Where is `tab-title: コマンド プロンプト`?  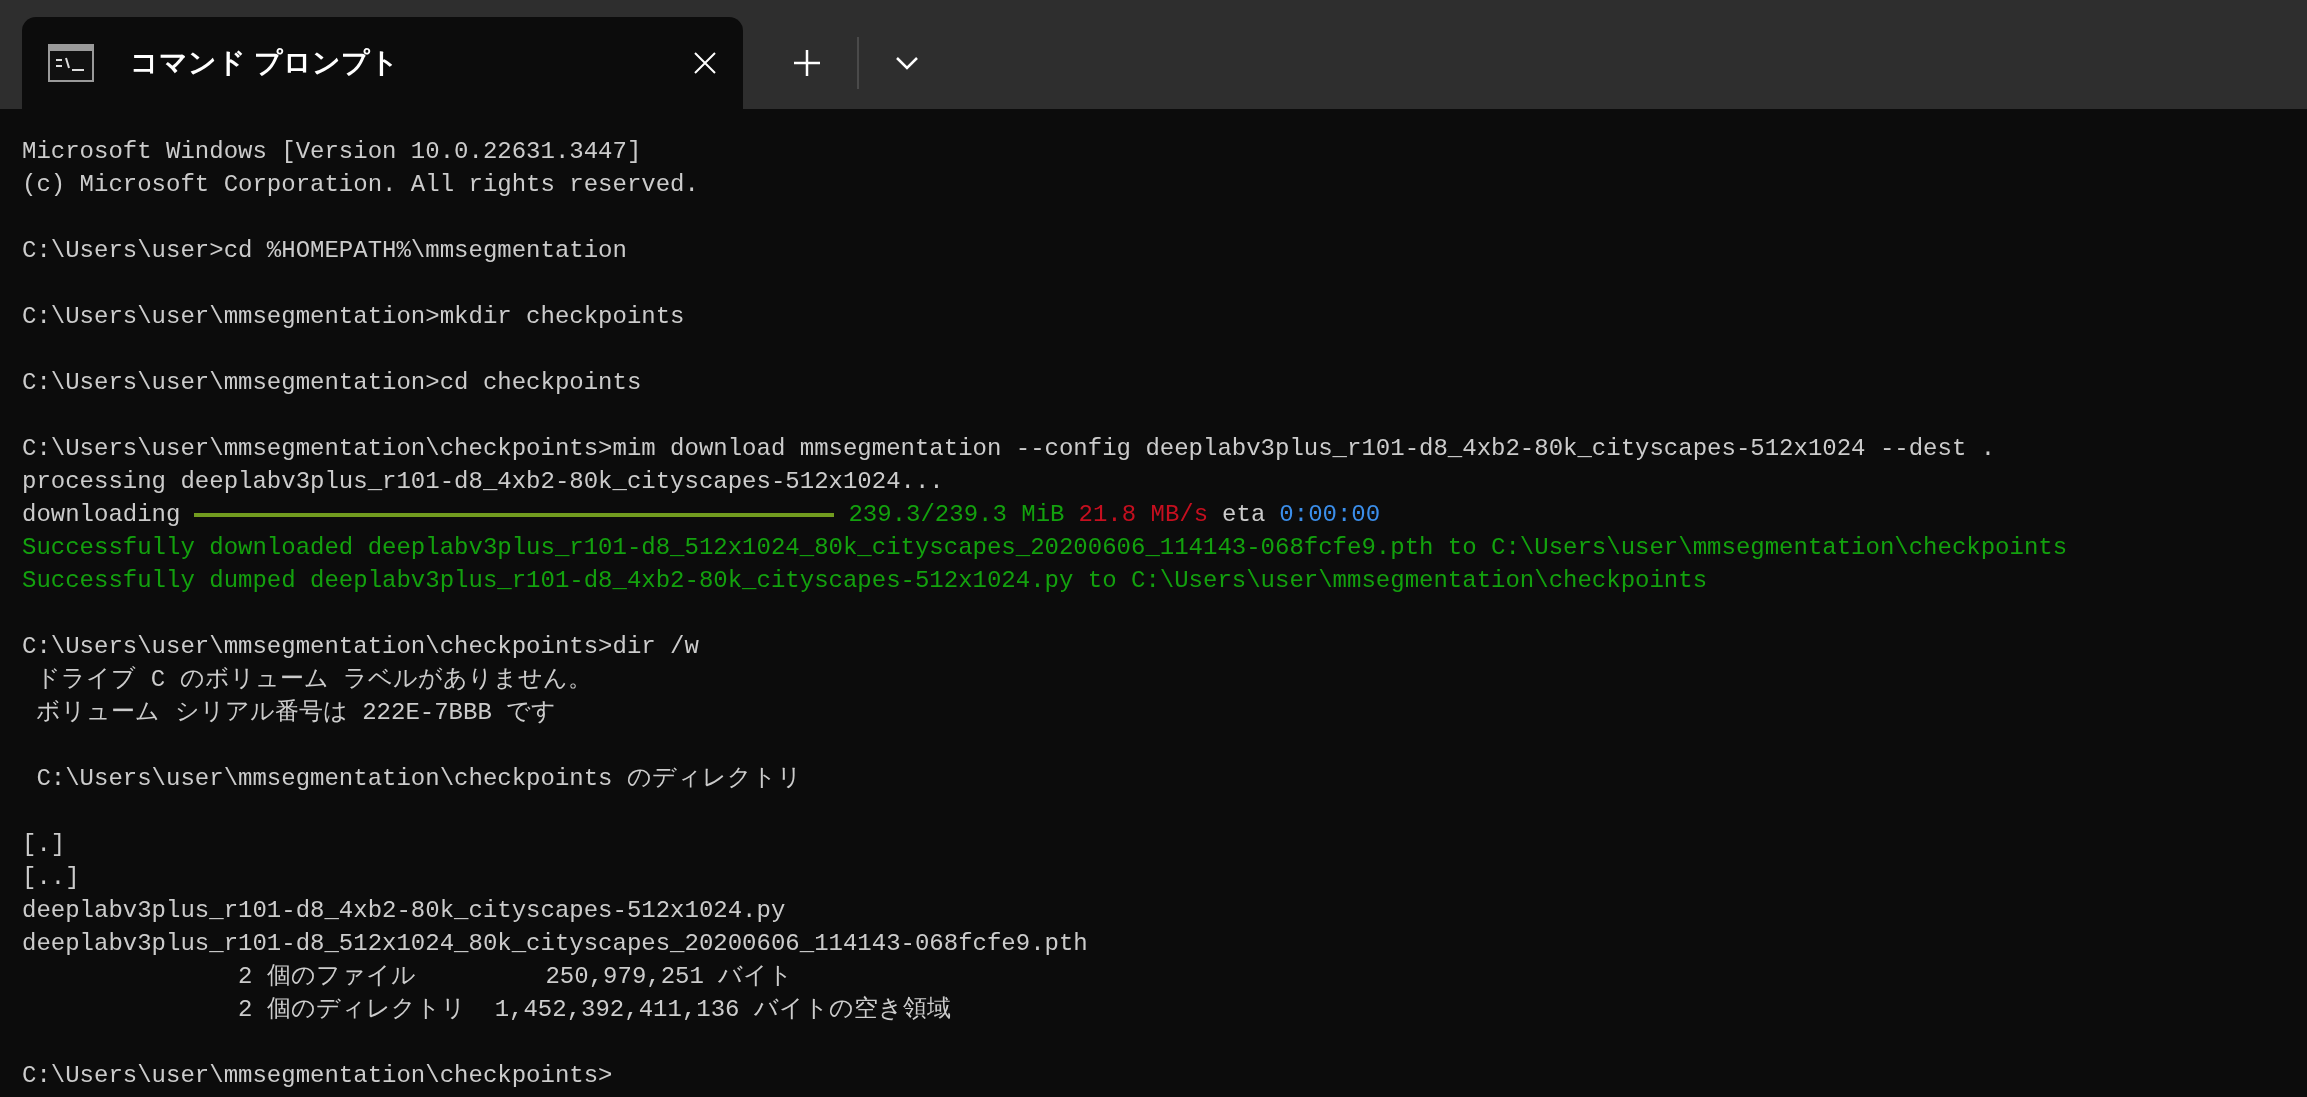 tab-title: コマンド プロンプト is located at coordinates (264, 63).